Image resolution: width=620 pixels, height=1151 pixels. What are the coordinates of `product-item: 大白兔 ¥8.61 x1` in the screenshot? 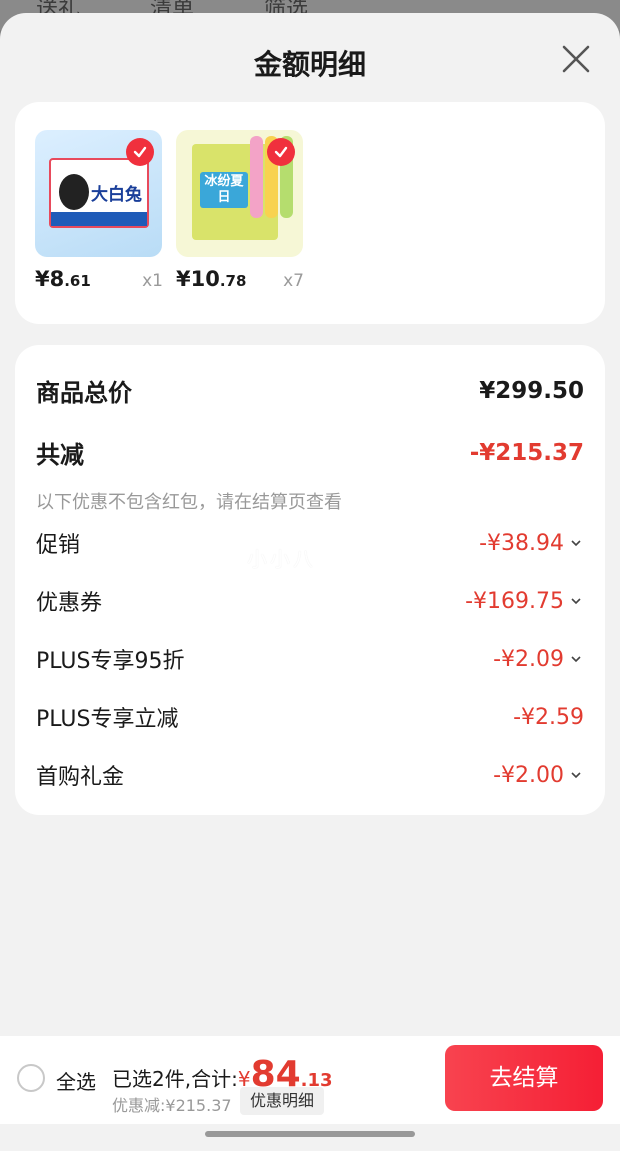 It's located at (99, 210).